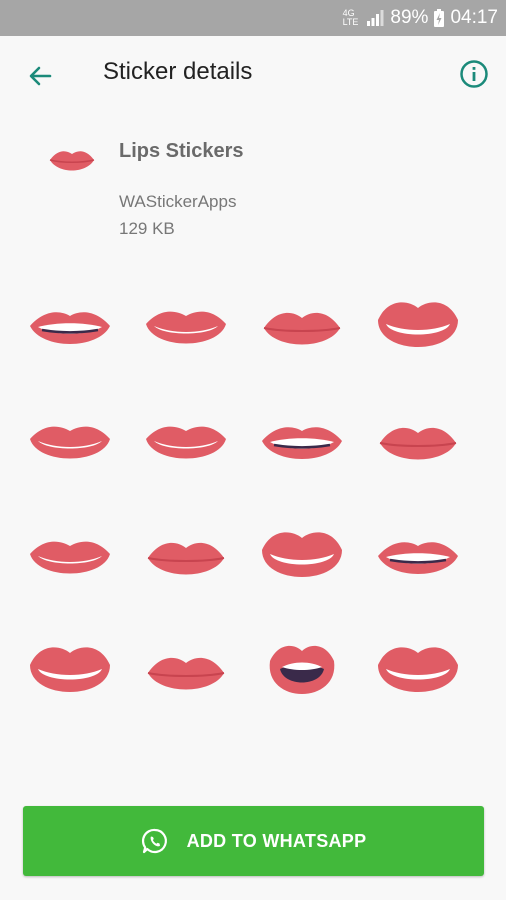 Image resolution: width=506 pixels, height=900 pixels. I want to click on pack-size: 129 KB, so click(147, 228).